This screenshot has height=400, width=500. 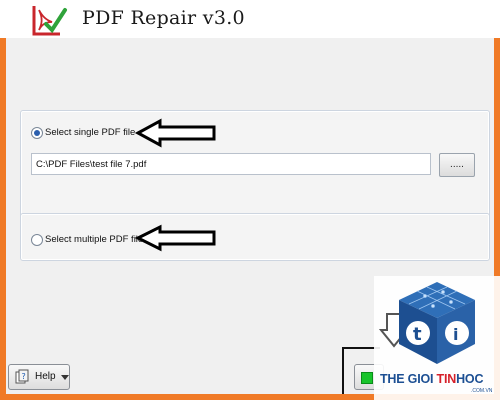 I want to click on pdf-path-input: C:\PDF Files\test file 7.pdf, so click(x=231, y=164).